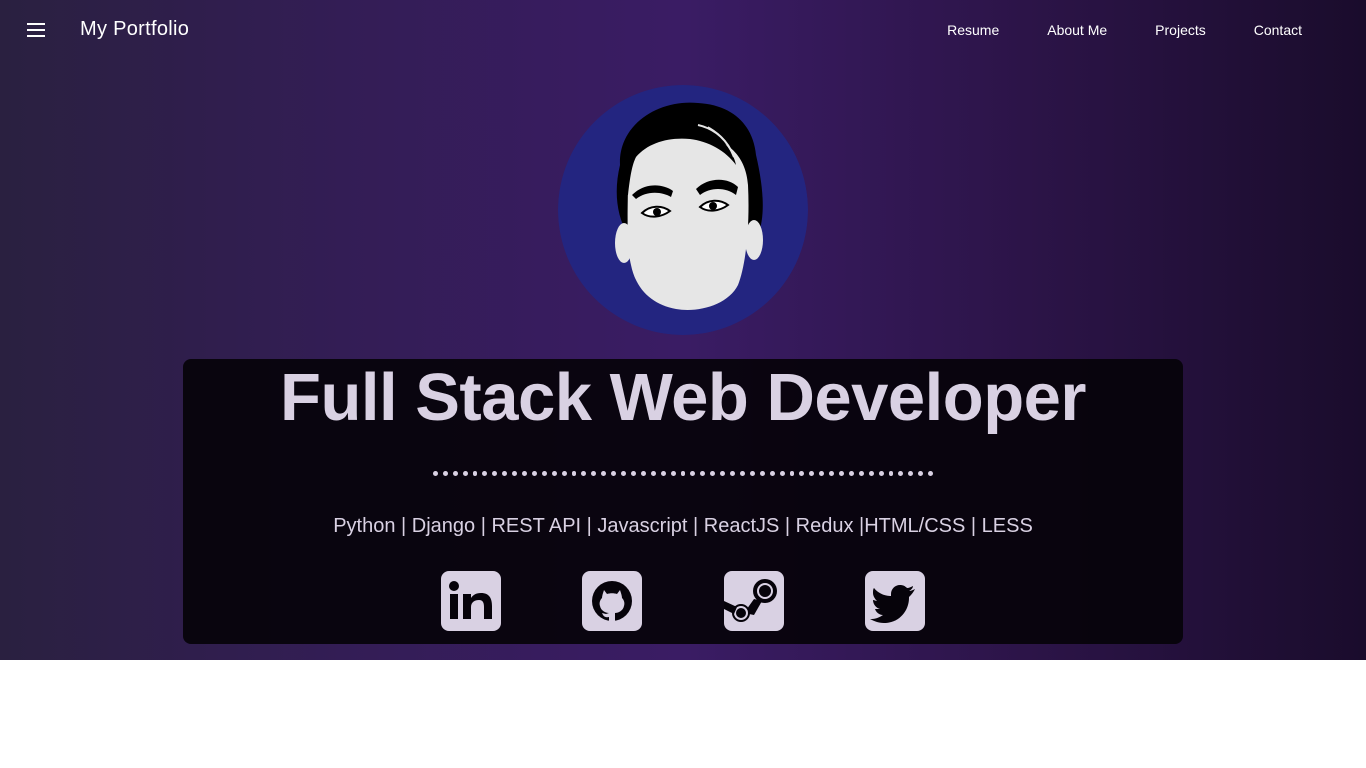  I want to click on brand-link: My Portfolio, so click(134, 29).